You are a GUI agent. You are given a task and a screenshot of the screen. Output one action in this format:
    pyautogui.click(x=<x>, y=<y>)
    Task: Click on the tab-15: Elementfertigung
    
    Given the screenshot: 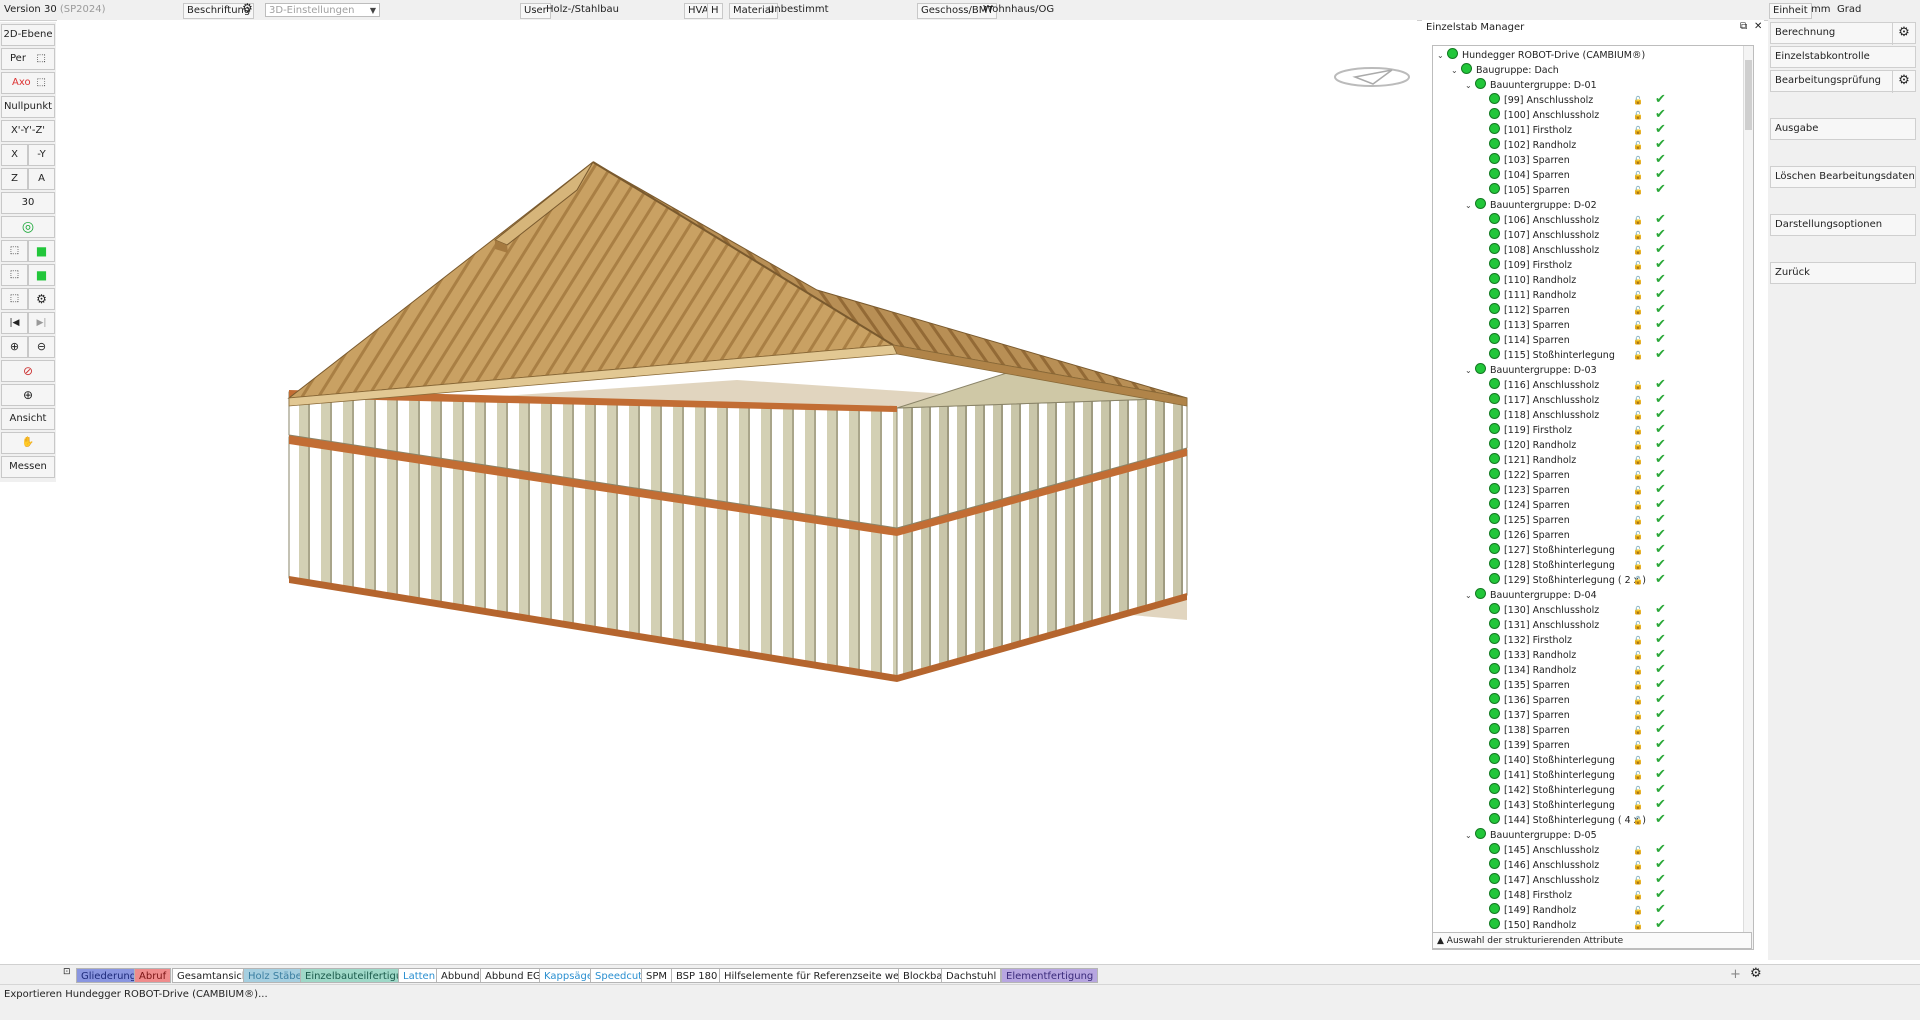 What is the action you would take?
    pyautogui.click(x=1050, y=975)
    